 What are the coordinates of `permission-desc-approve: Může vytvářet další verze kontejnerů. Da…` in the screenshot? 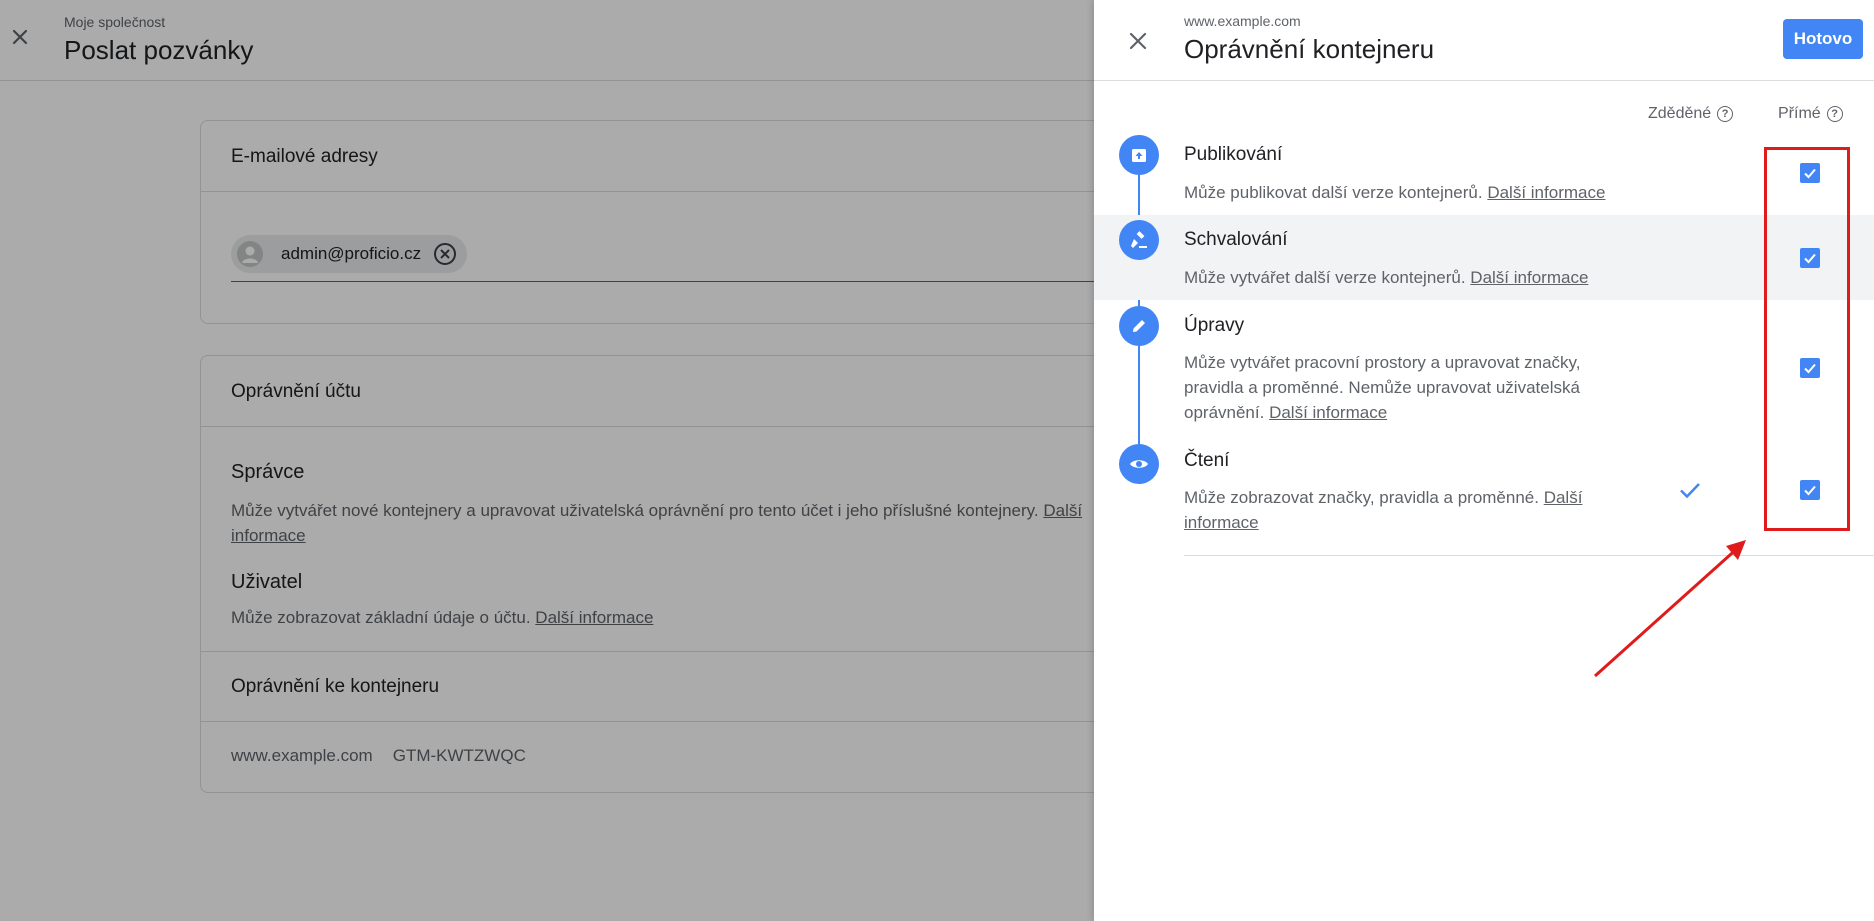 It's located at (1386, 277).